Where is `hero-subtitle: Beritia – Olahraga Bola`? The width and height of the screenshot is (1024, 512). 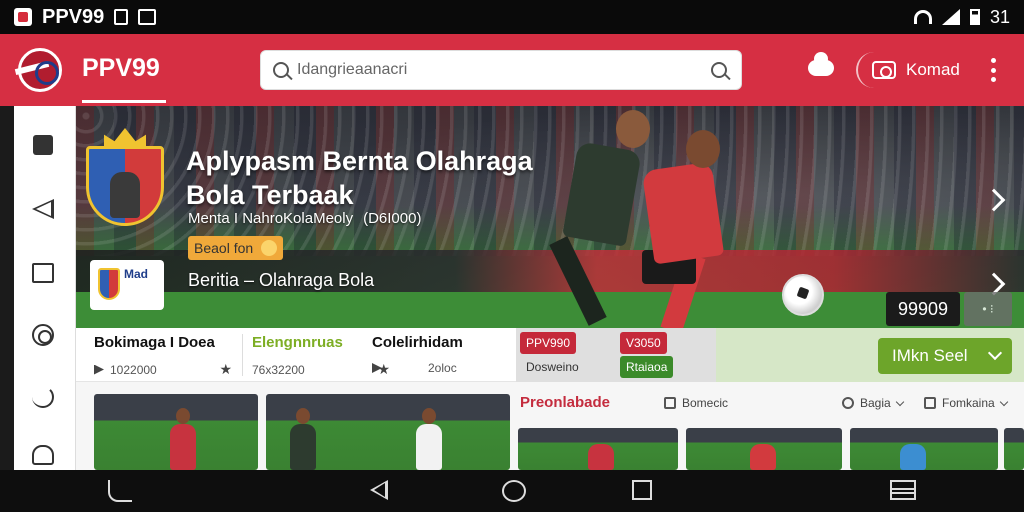 hero-subtitle: Beritia – Olahraga Bola is located at coordinates (281, 280).